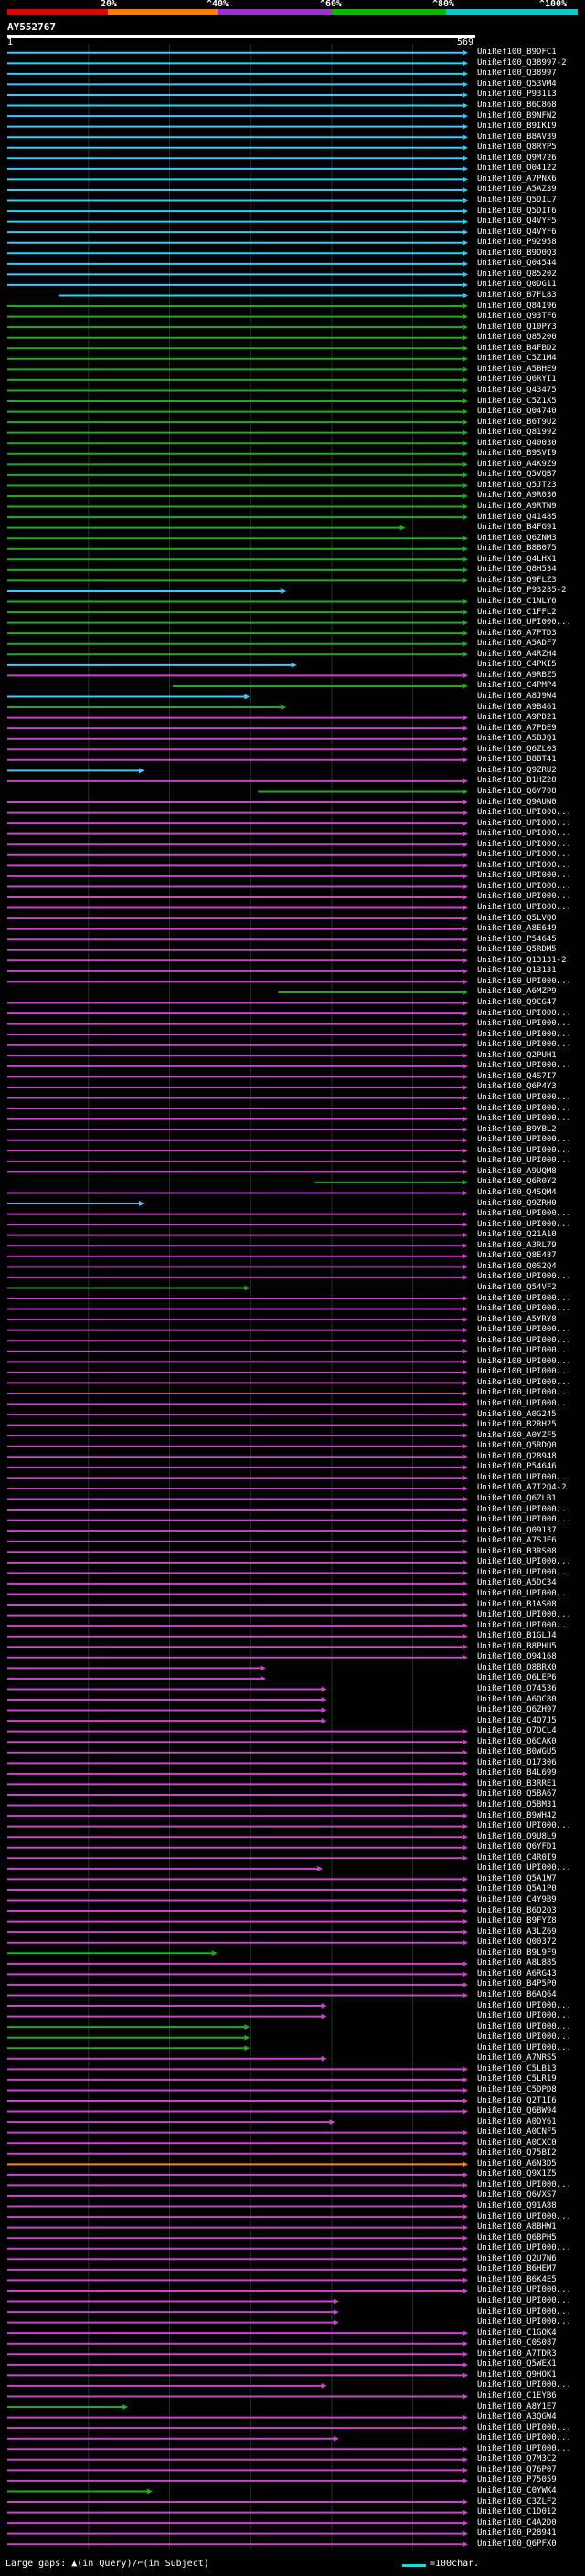  I want to click on hit-label: UniRef100_Q4VYF6, so click(517, 232).